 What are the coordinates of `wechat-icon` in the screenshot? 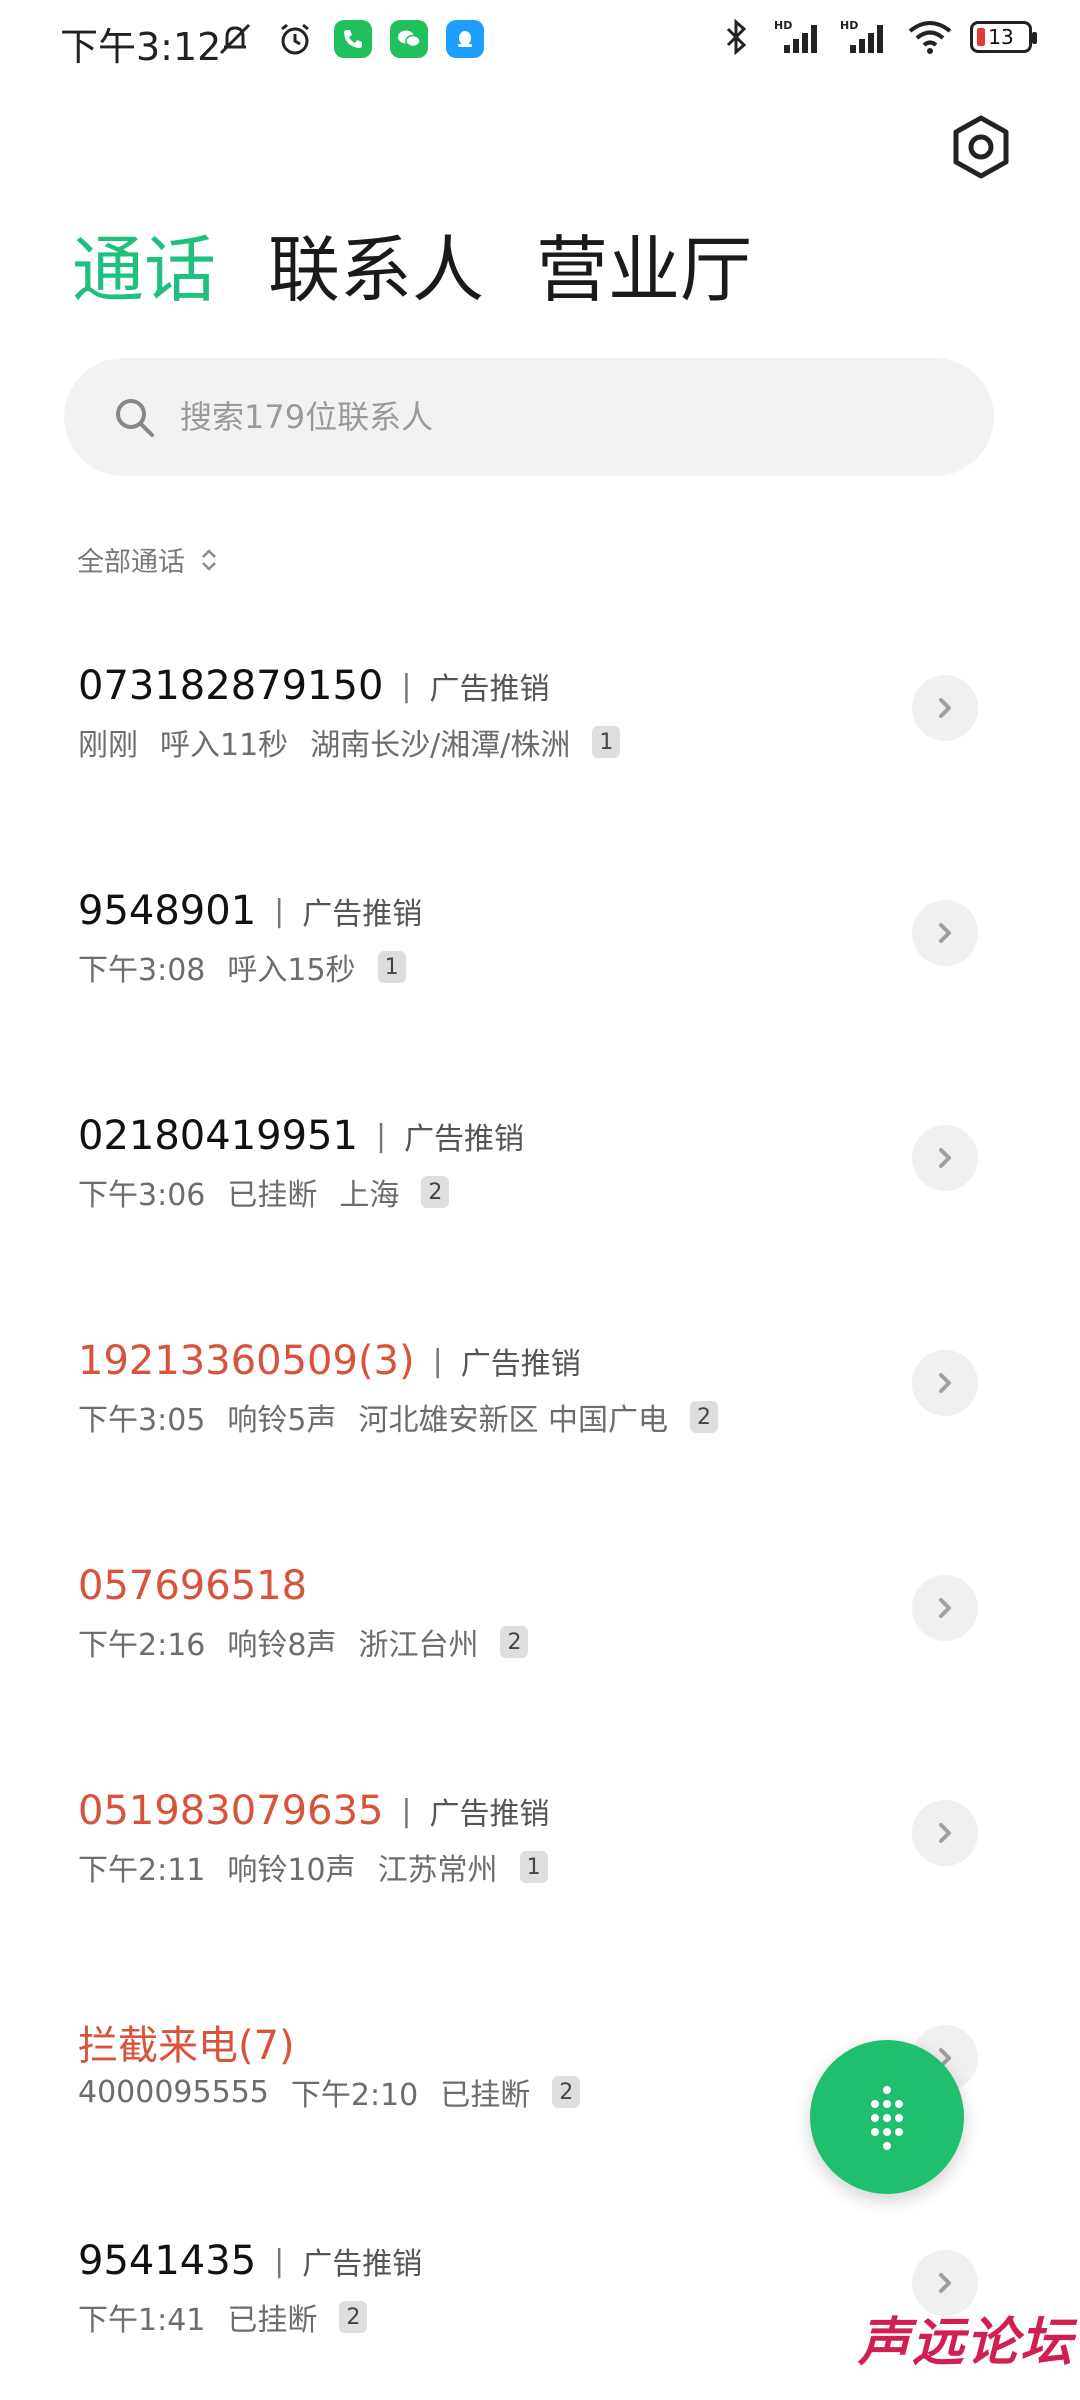 It's located at (409, 39).